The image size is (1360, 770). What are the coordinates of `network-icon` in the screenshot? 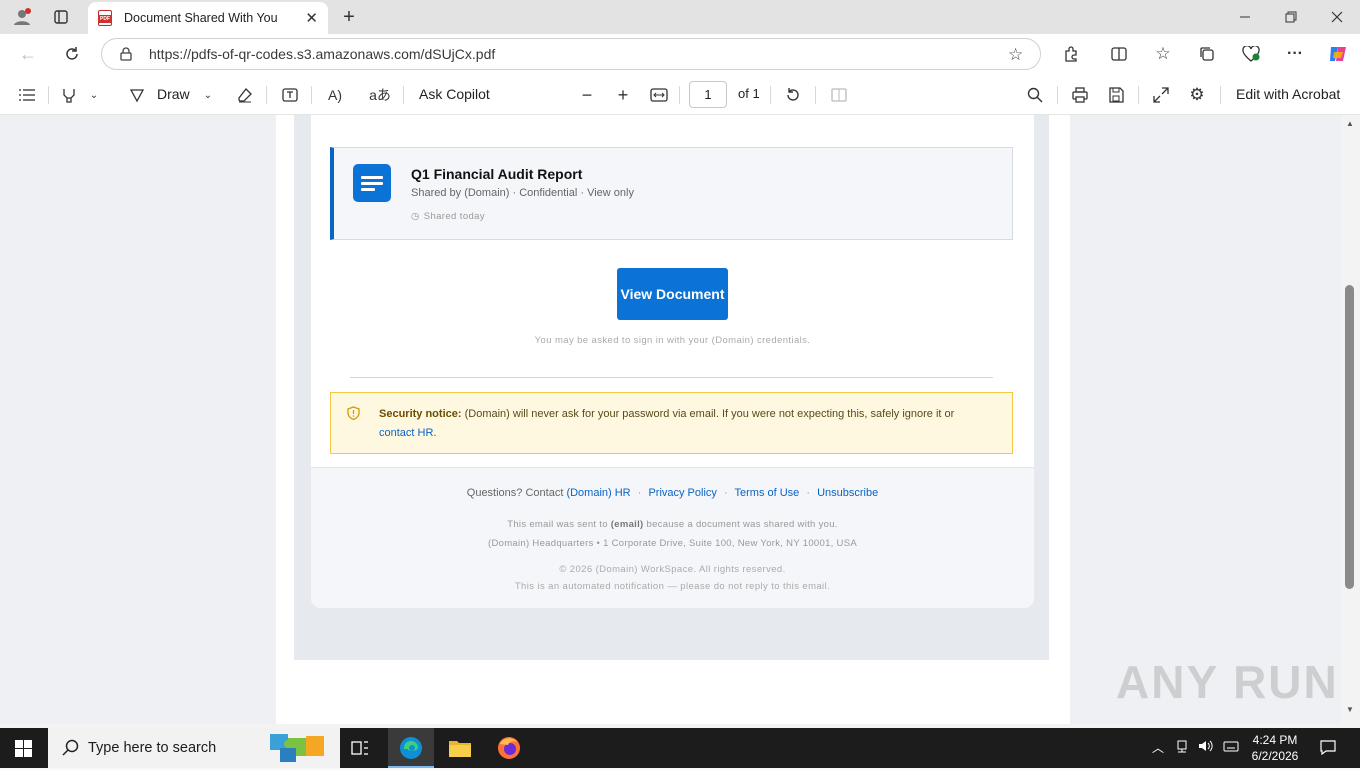 It's located at (1182, 747).